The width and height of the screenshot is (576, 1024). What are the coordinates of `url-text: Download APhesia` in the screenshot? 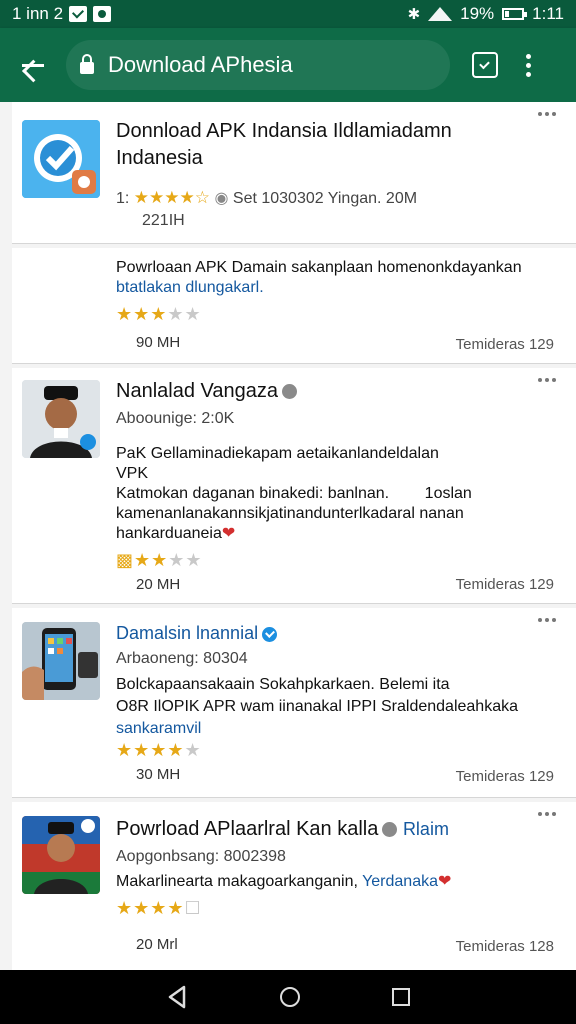 It's located at (200, 64).